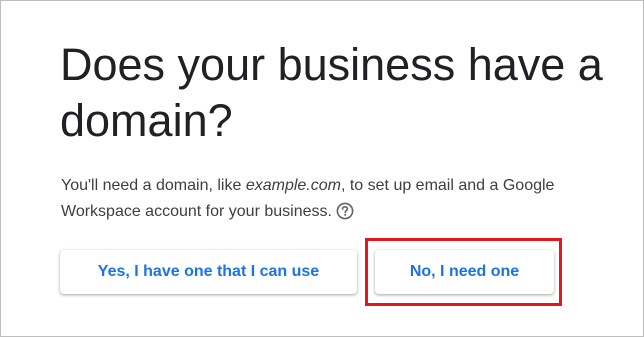 The width and height of the screenshot is (644, 337). What do you see at coordinates (153, 185) in the screenshot?
I see `description-text-start: You'll need a domain, like` at bounding box center [153, 185].